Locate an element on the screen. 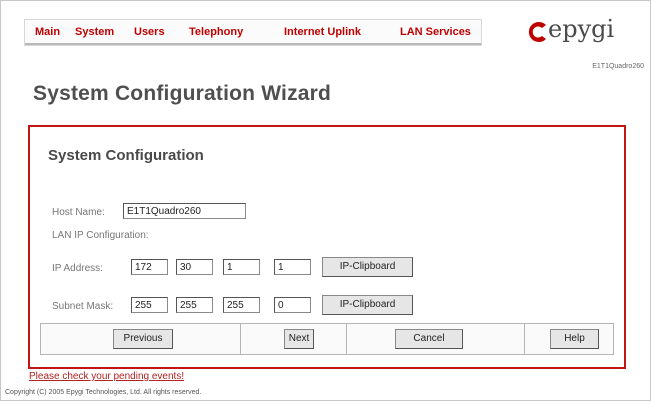 Image resolution: width=651 pixels, height=401 pixels. pending-events-link: Please check your pending events! is located at coordinates (106, 376).